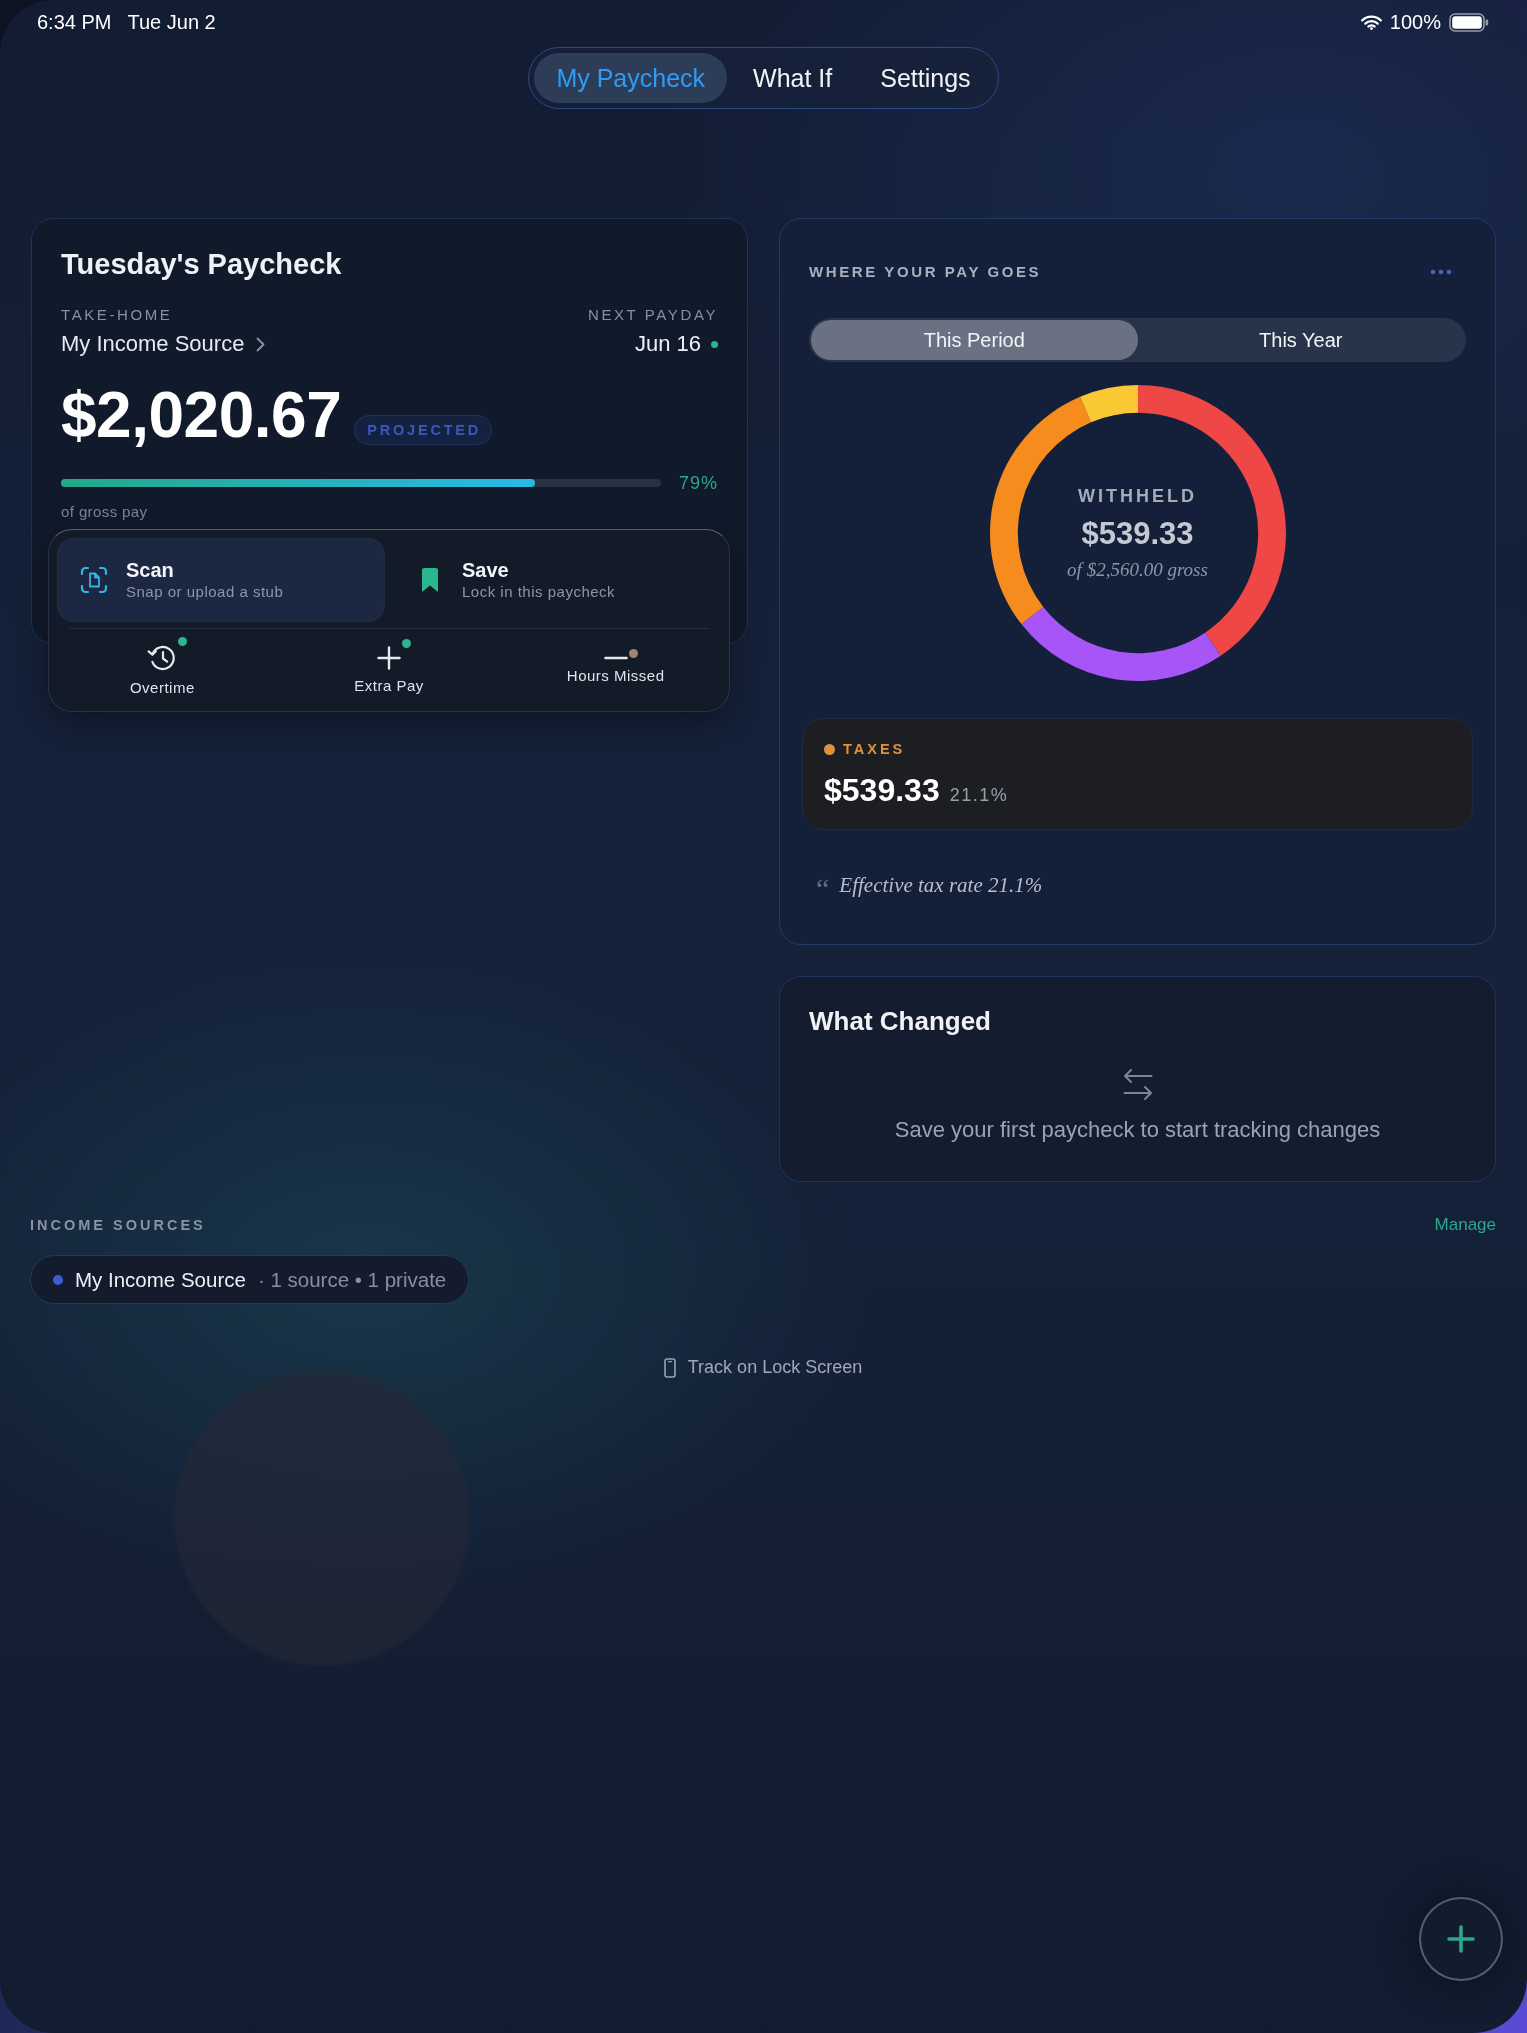 Image resolution: width=1527 pixels, height=2033 pixels. Describe the element at coordinates (1137, 533) in the screenshot. I see `withheld-amount: $539.33` at that location.